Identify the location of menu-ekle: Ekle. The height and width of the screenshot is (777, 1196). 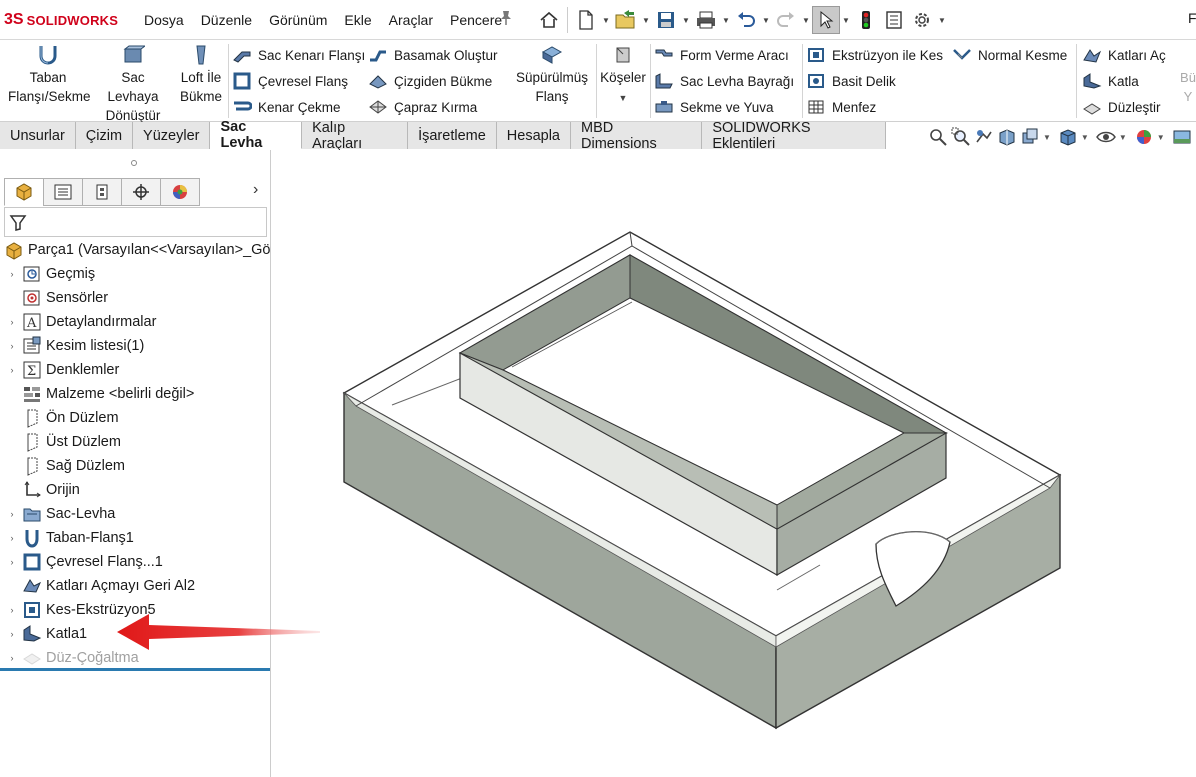
(357, 20).